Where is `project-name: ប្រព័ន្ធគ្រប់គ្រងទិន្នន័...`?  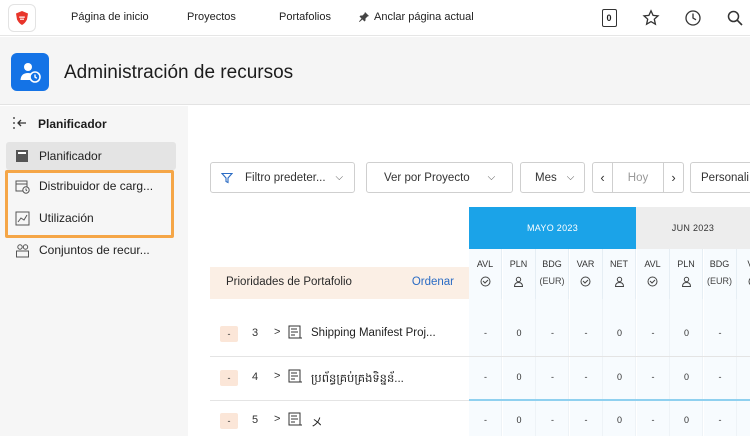 project-name: ប្រព័ន្ធគ្រប់គ្រងទិន្នន័... is located at coordinates (357, 379).